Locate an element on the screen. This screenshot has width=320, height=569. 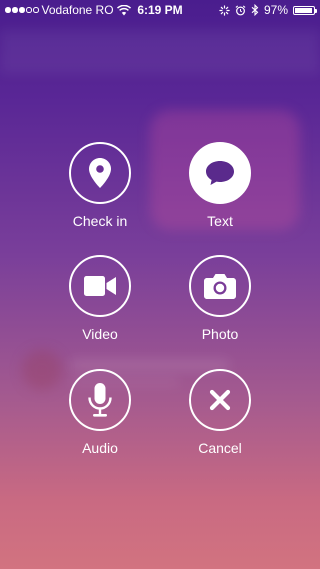
bluetooth-icon is located at coordinates (255, 10).